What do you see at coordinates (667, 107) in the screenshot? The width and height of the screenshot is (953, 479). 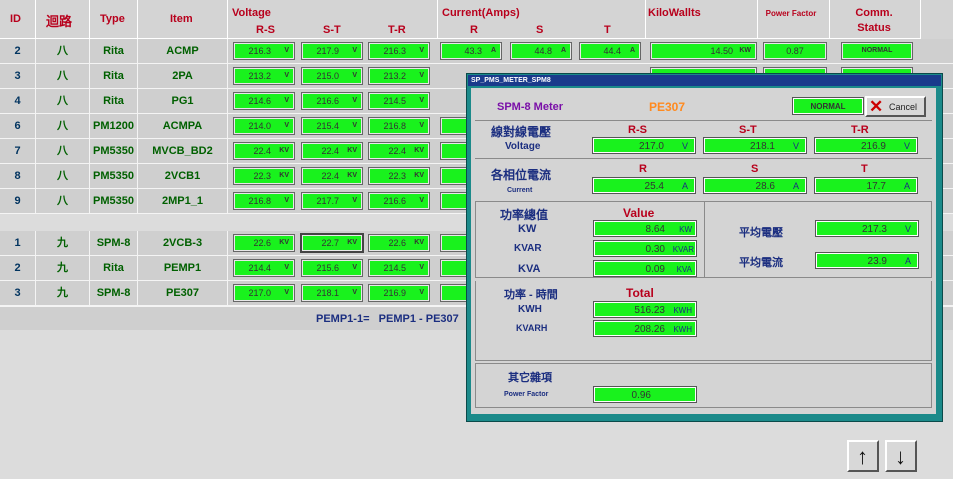 I see `meter-name: PE307` at bounding box center [667, 107].